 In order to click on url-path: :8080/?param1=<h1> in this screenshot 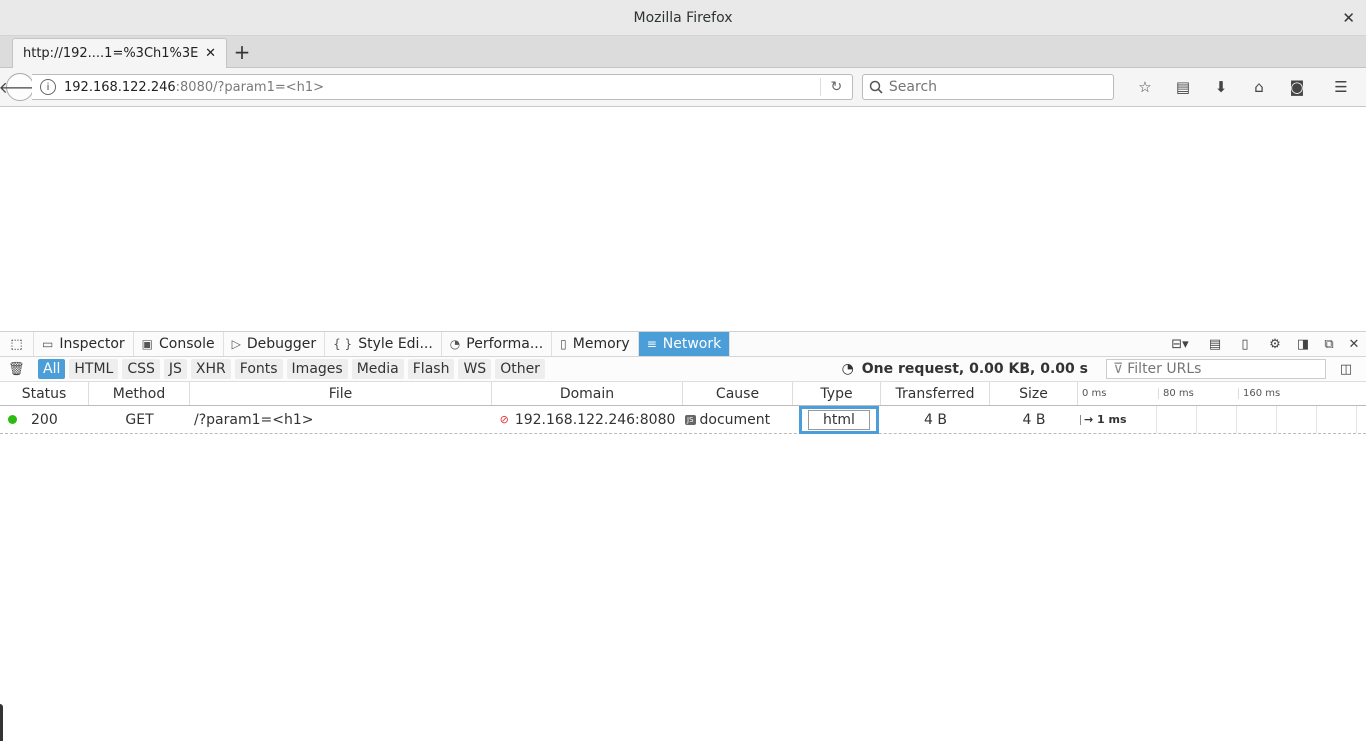, I will do `click(250, 87)`.